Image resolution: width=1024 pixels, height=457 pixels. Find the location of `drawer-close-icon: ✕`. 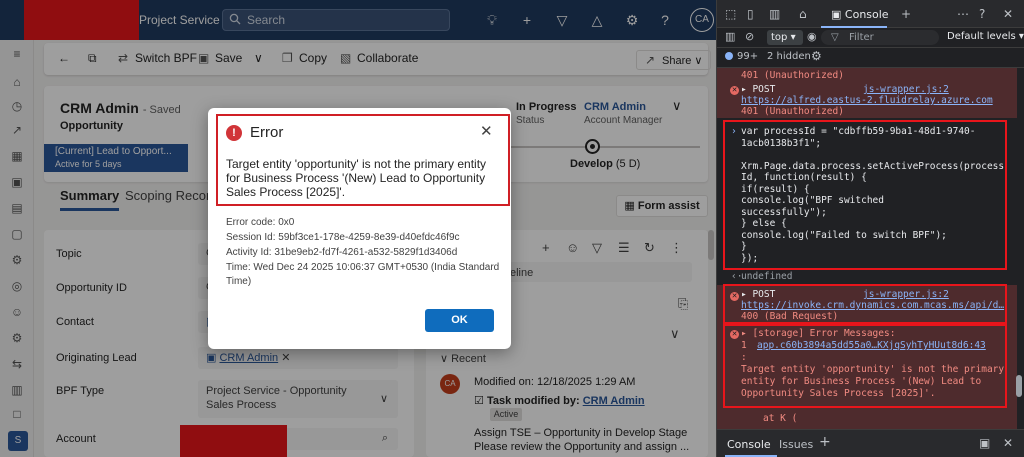

drawer-close-icon: ✕ is located at coordinates (1008, 443).